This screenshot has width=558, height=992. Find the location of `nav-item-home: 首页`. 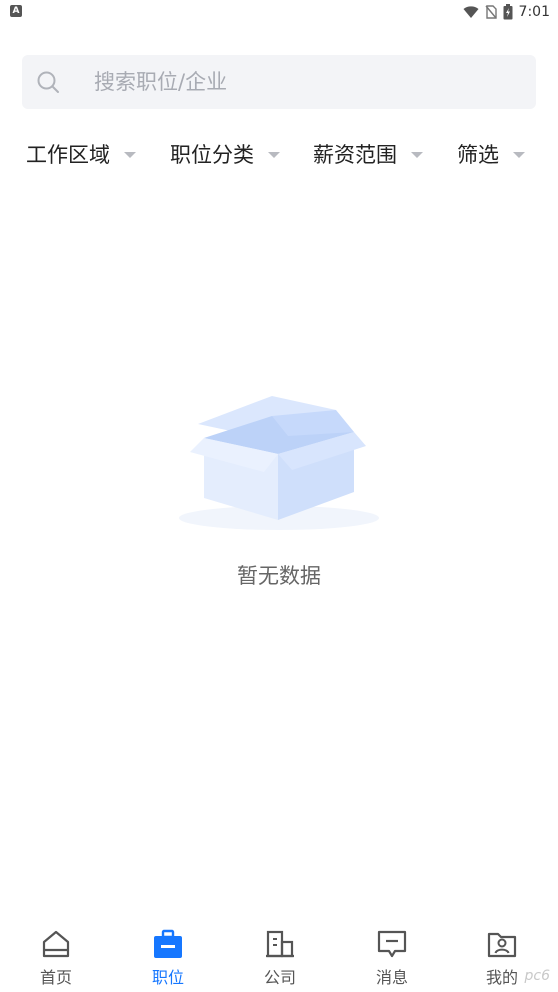

nav-item-home: 首页 is located at coordinates (56, 954).